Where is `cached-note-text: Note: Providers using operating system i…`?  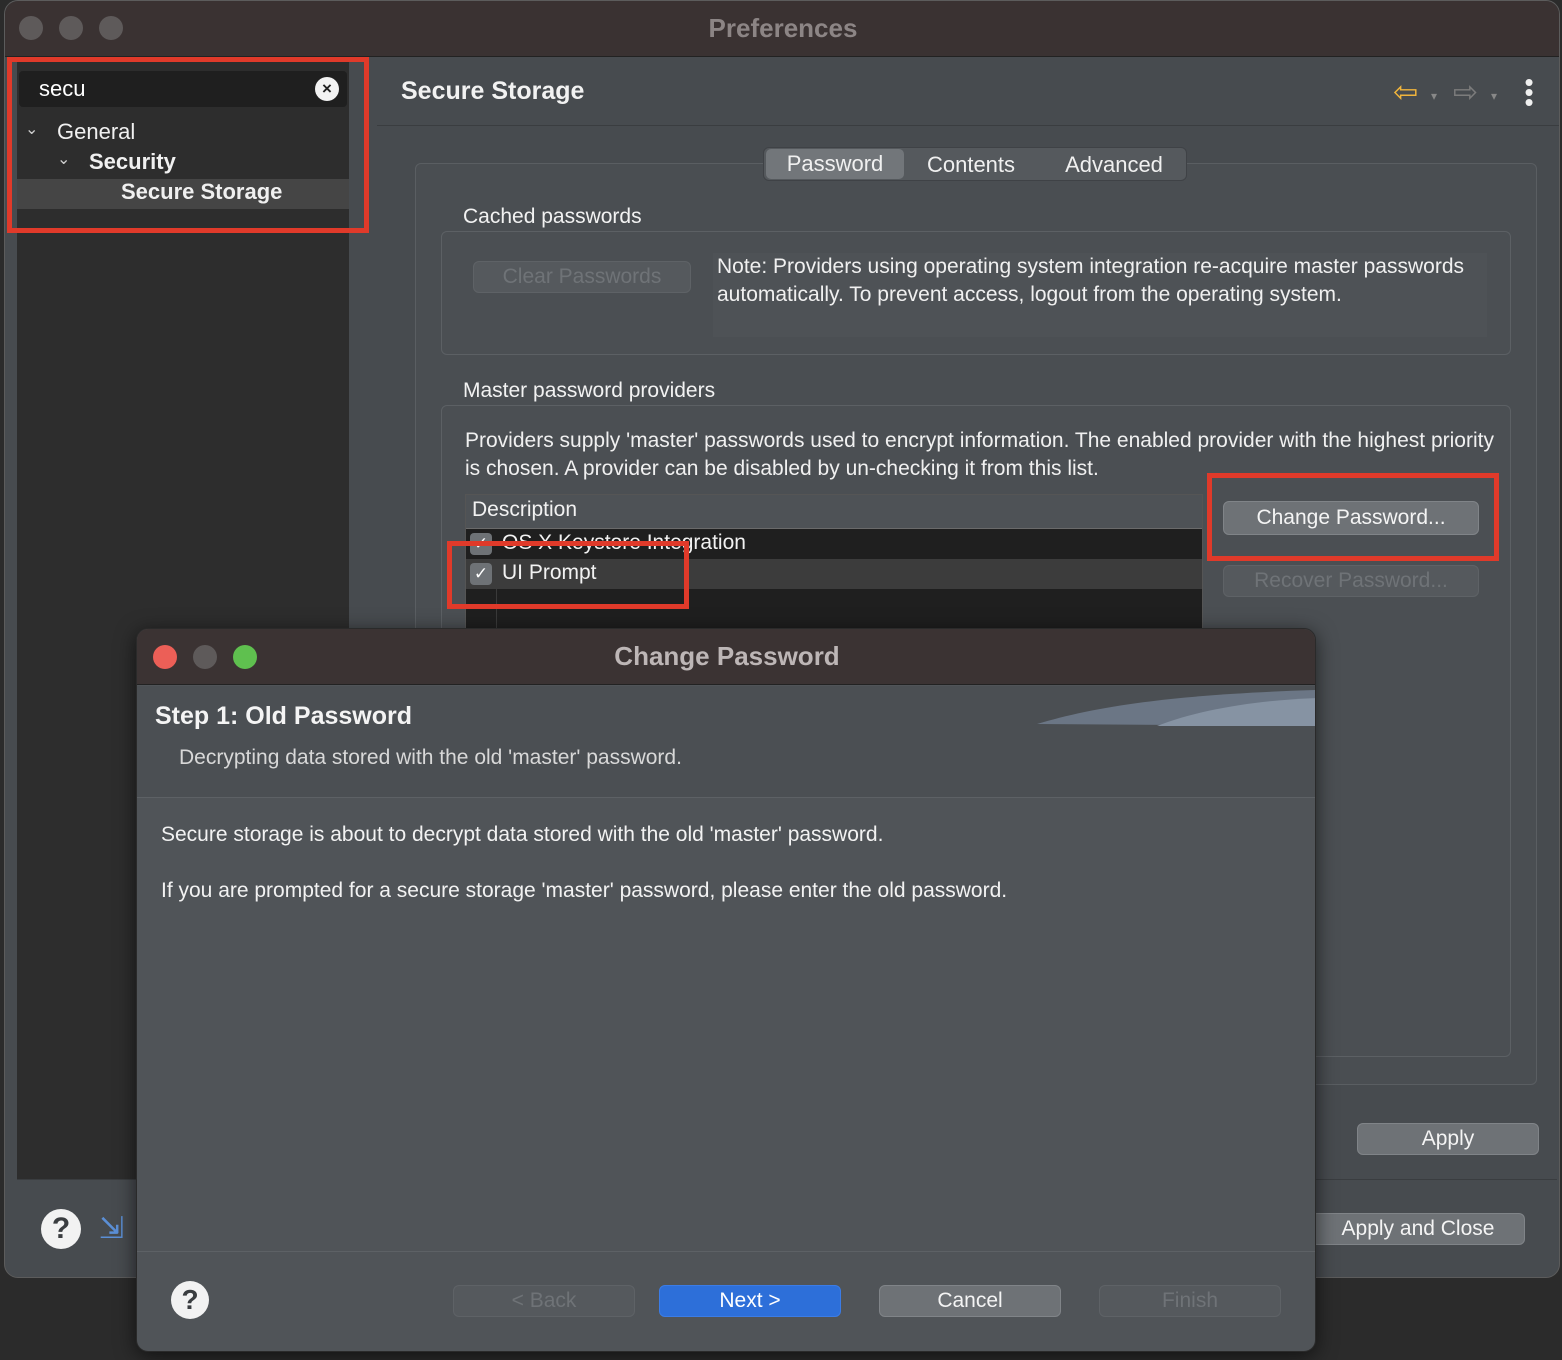
cached-note-text: Note: Providers using operating system i… is located at coordinates (1091, 280).